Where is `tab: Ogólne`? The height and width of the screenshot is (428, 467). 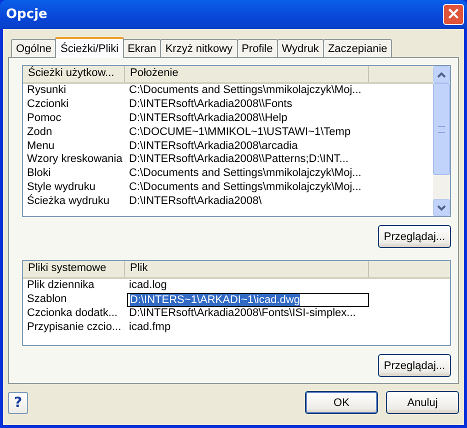 tab: Ogólne is located at coordinates (33, 48).